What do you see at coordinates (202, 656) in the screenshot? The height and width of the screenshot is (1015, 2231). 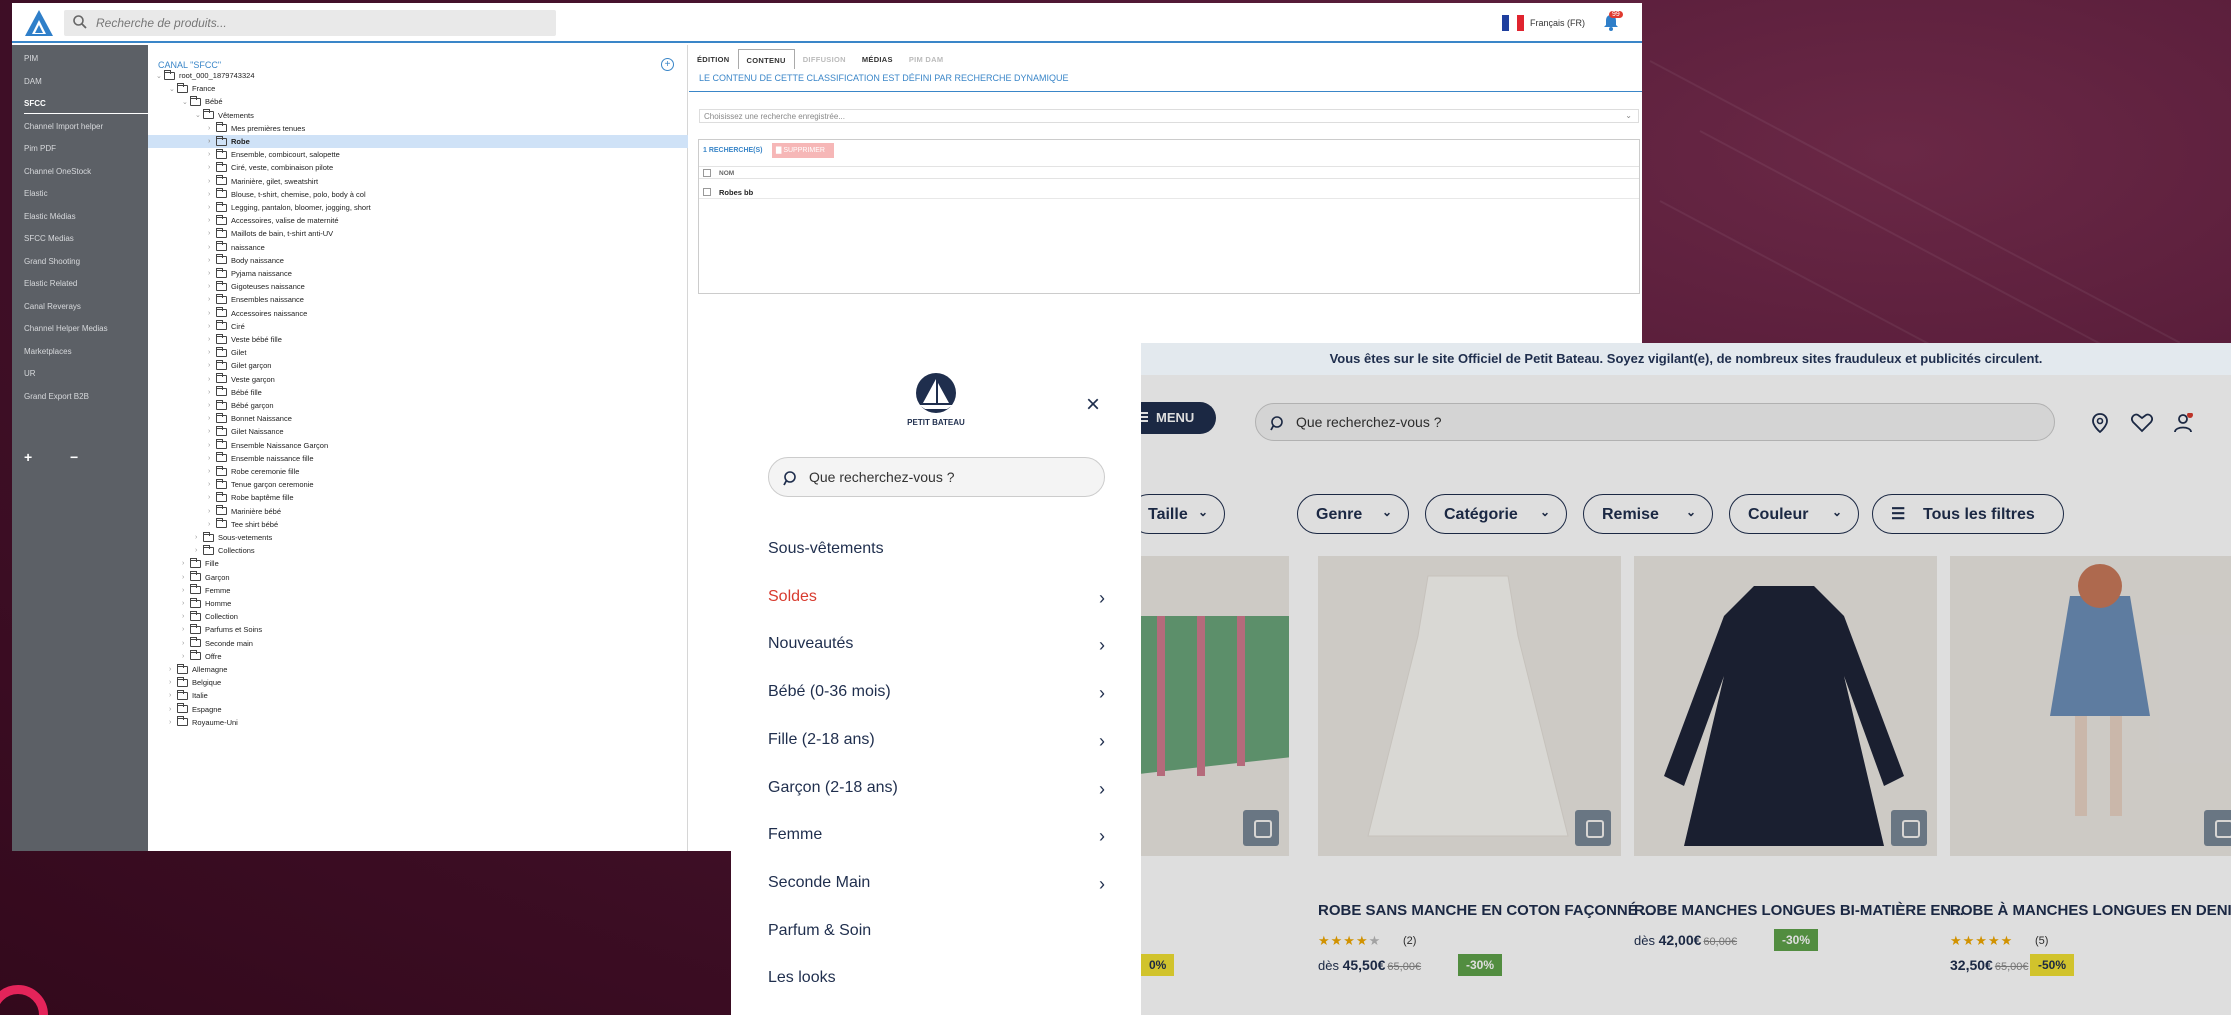 I see `tree-node: › Offre` at bounding box center [202, 656].